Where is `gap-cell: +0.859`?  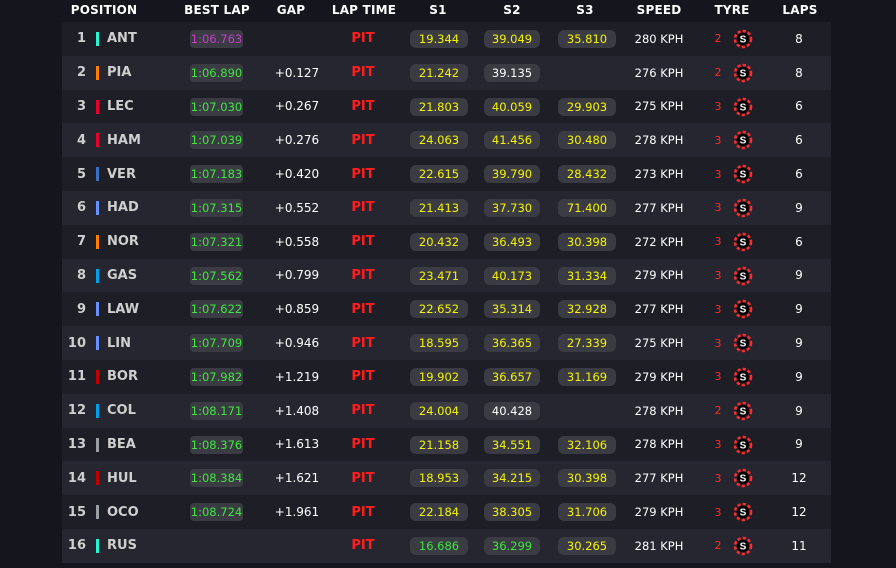 gap-cell: +0.859 is located at coordinates (297, 309).